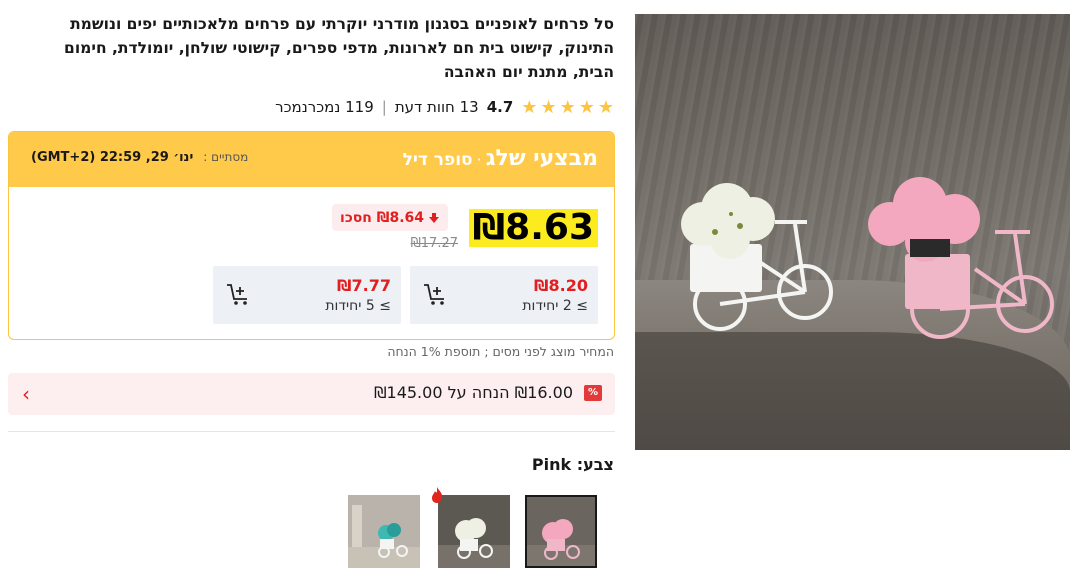  I want to click on tier-option-5: ₪7.77 ≥ 5 יחידות, so click(307, 295).